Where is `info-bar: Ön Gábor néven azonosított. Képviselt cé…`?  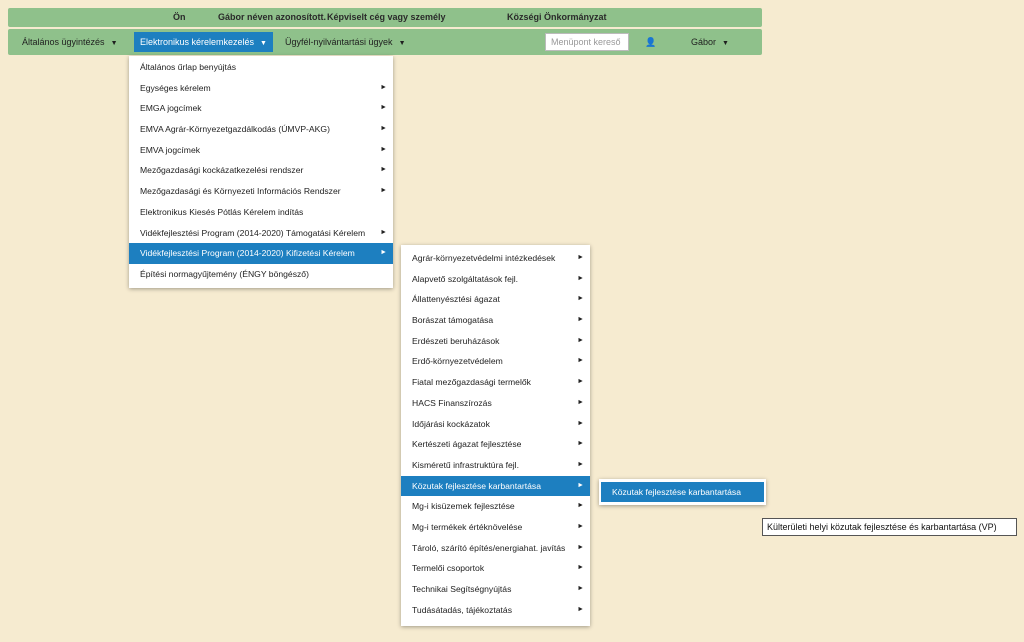 info-bar: Ön Gábor néven azonosított. Képviselt cé… is located at coordinates (385, 17).